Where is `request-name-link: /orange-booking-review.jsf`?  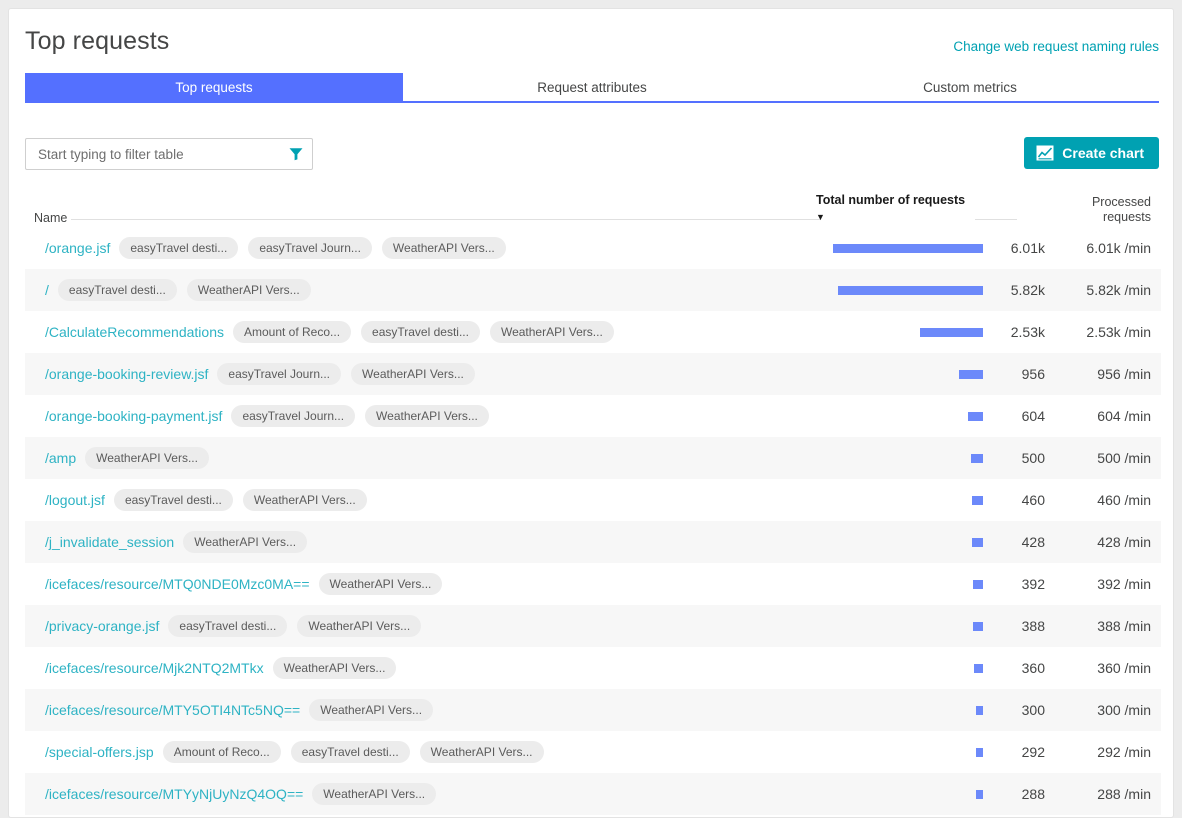
request-name-link: /orange-booking-review.jsf is located at coordinates (126, 374).